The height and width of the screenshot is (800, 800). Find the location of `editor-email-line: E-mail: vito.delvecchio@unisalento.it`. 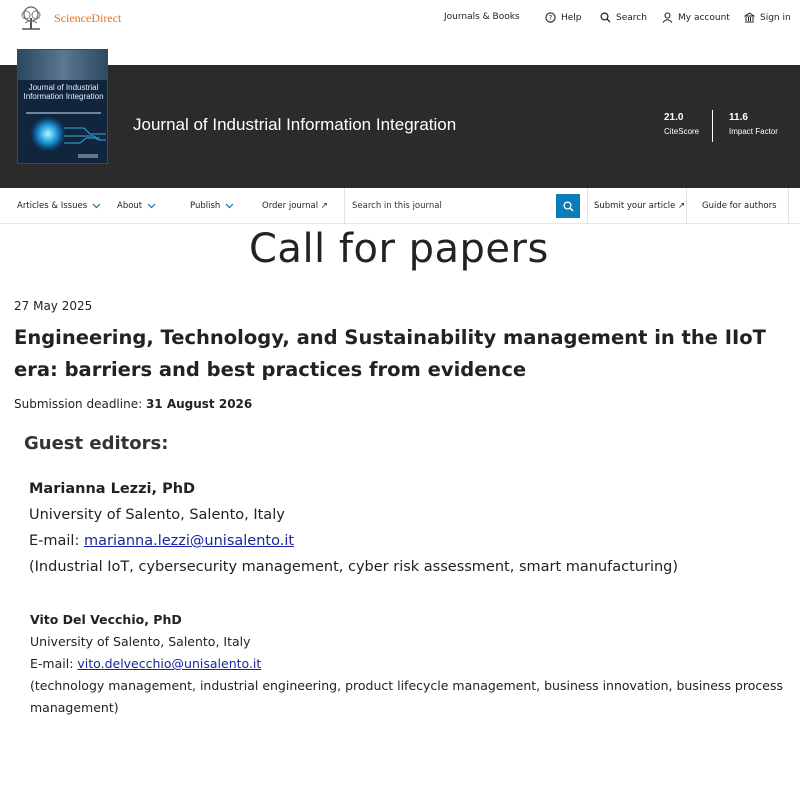

editor-email-line: E-mail: vito.delvecchio@unisalento.it is located at coordinates (410, 664).